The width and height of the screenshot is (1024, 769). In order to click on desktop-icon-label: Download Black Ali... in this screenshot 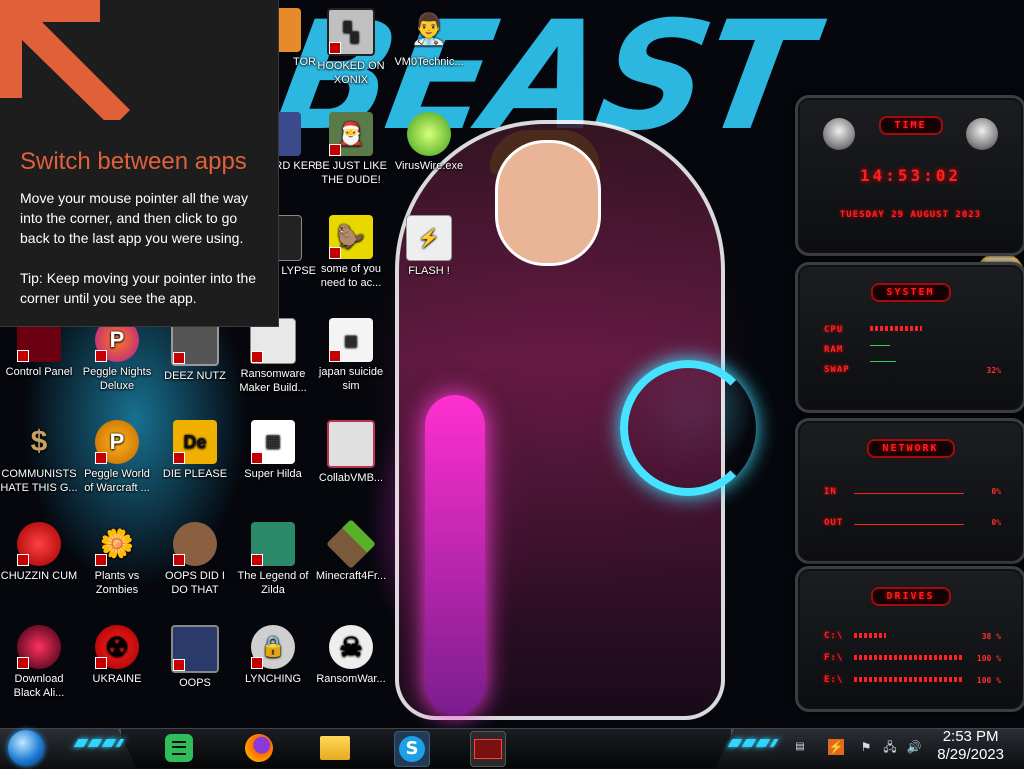, I will do `click(39, 686)`.